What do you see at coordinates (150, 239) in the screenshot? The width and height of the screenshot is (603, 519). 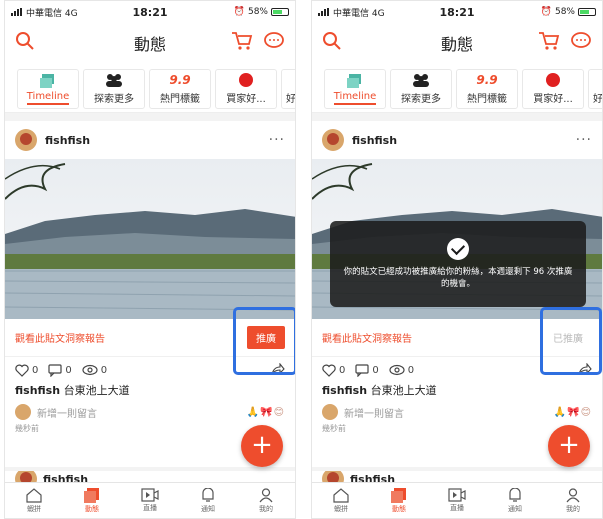 I see `post-photo` at bounding box center [150, 239].